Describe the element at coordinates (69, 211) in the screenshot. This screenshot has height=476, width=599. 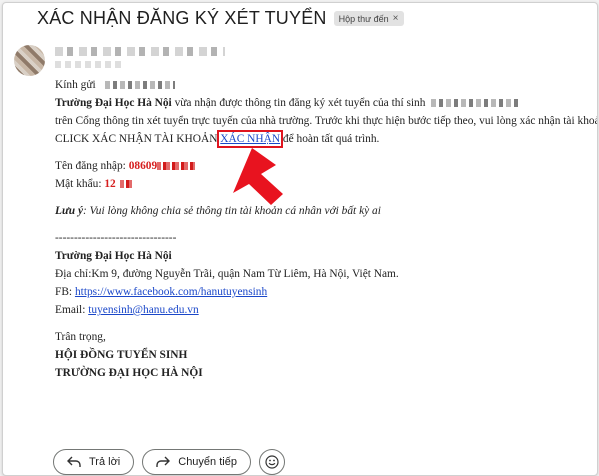
I see `note-label: Lưu ý` at that location.